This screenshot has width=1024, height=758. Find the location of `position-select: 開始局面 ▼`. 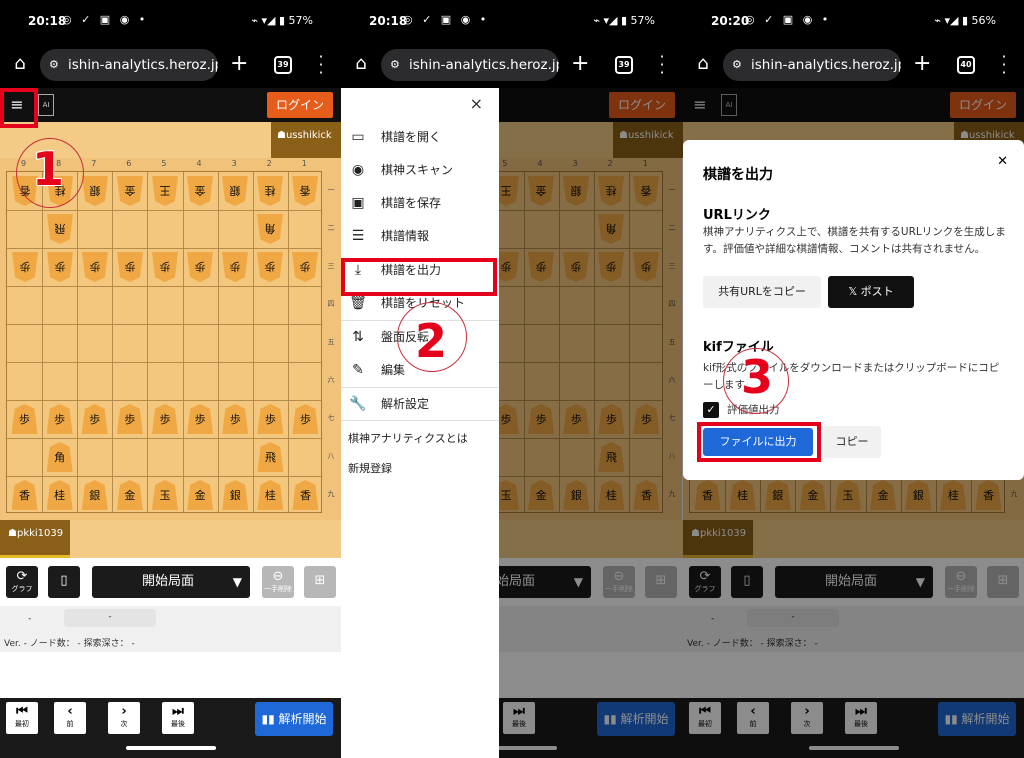

position-select: 開始局面 ▼ is located at coordinates (171, 582).